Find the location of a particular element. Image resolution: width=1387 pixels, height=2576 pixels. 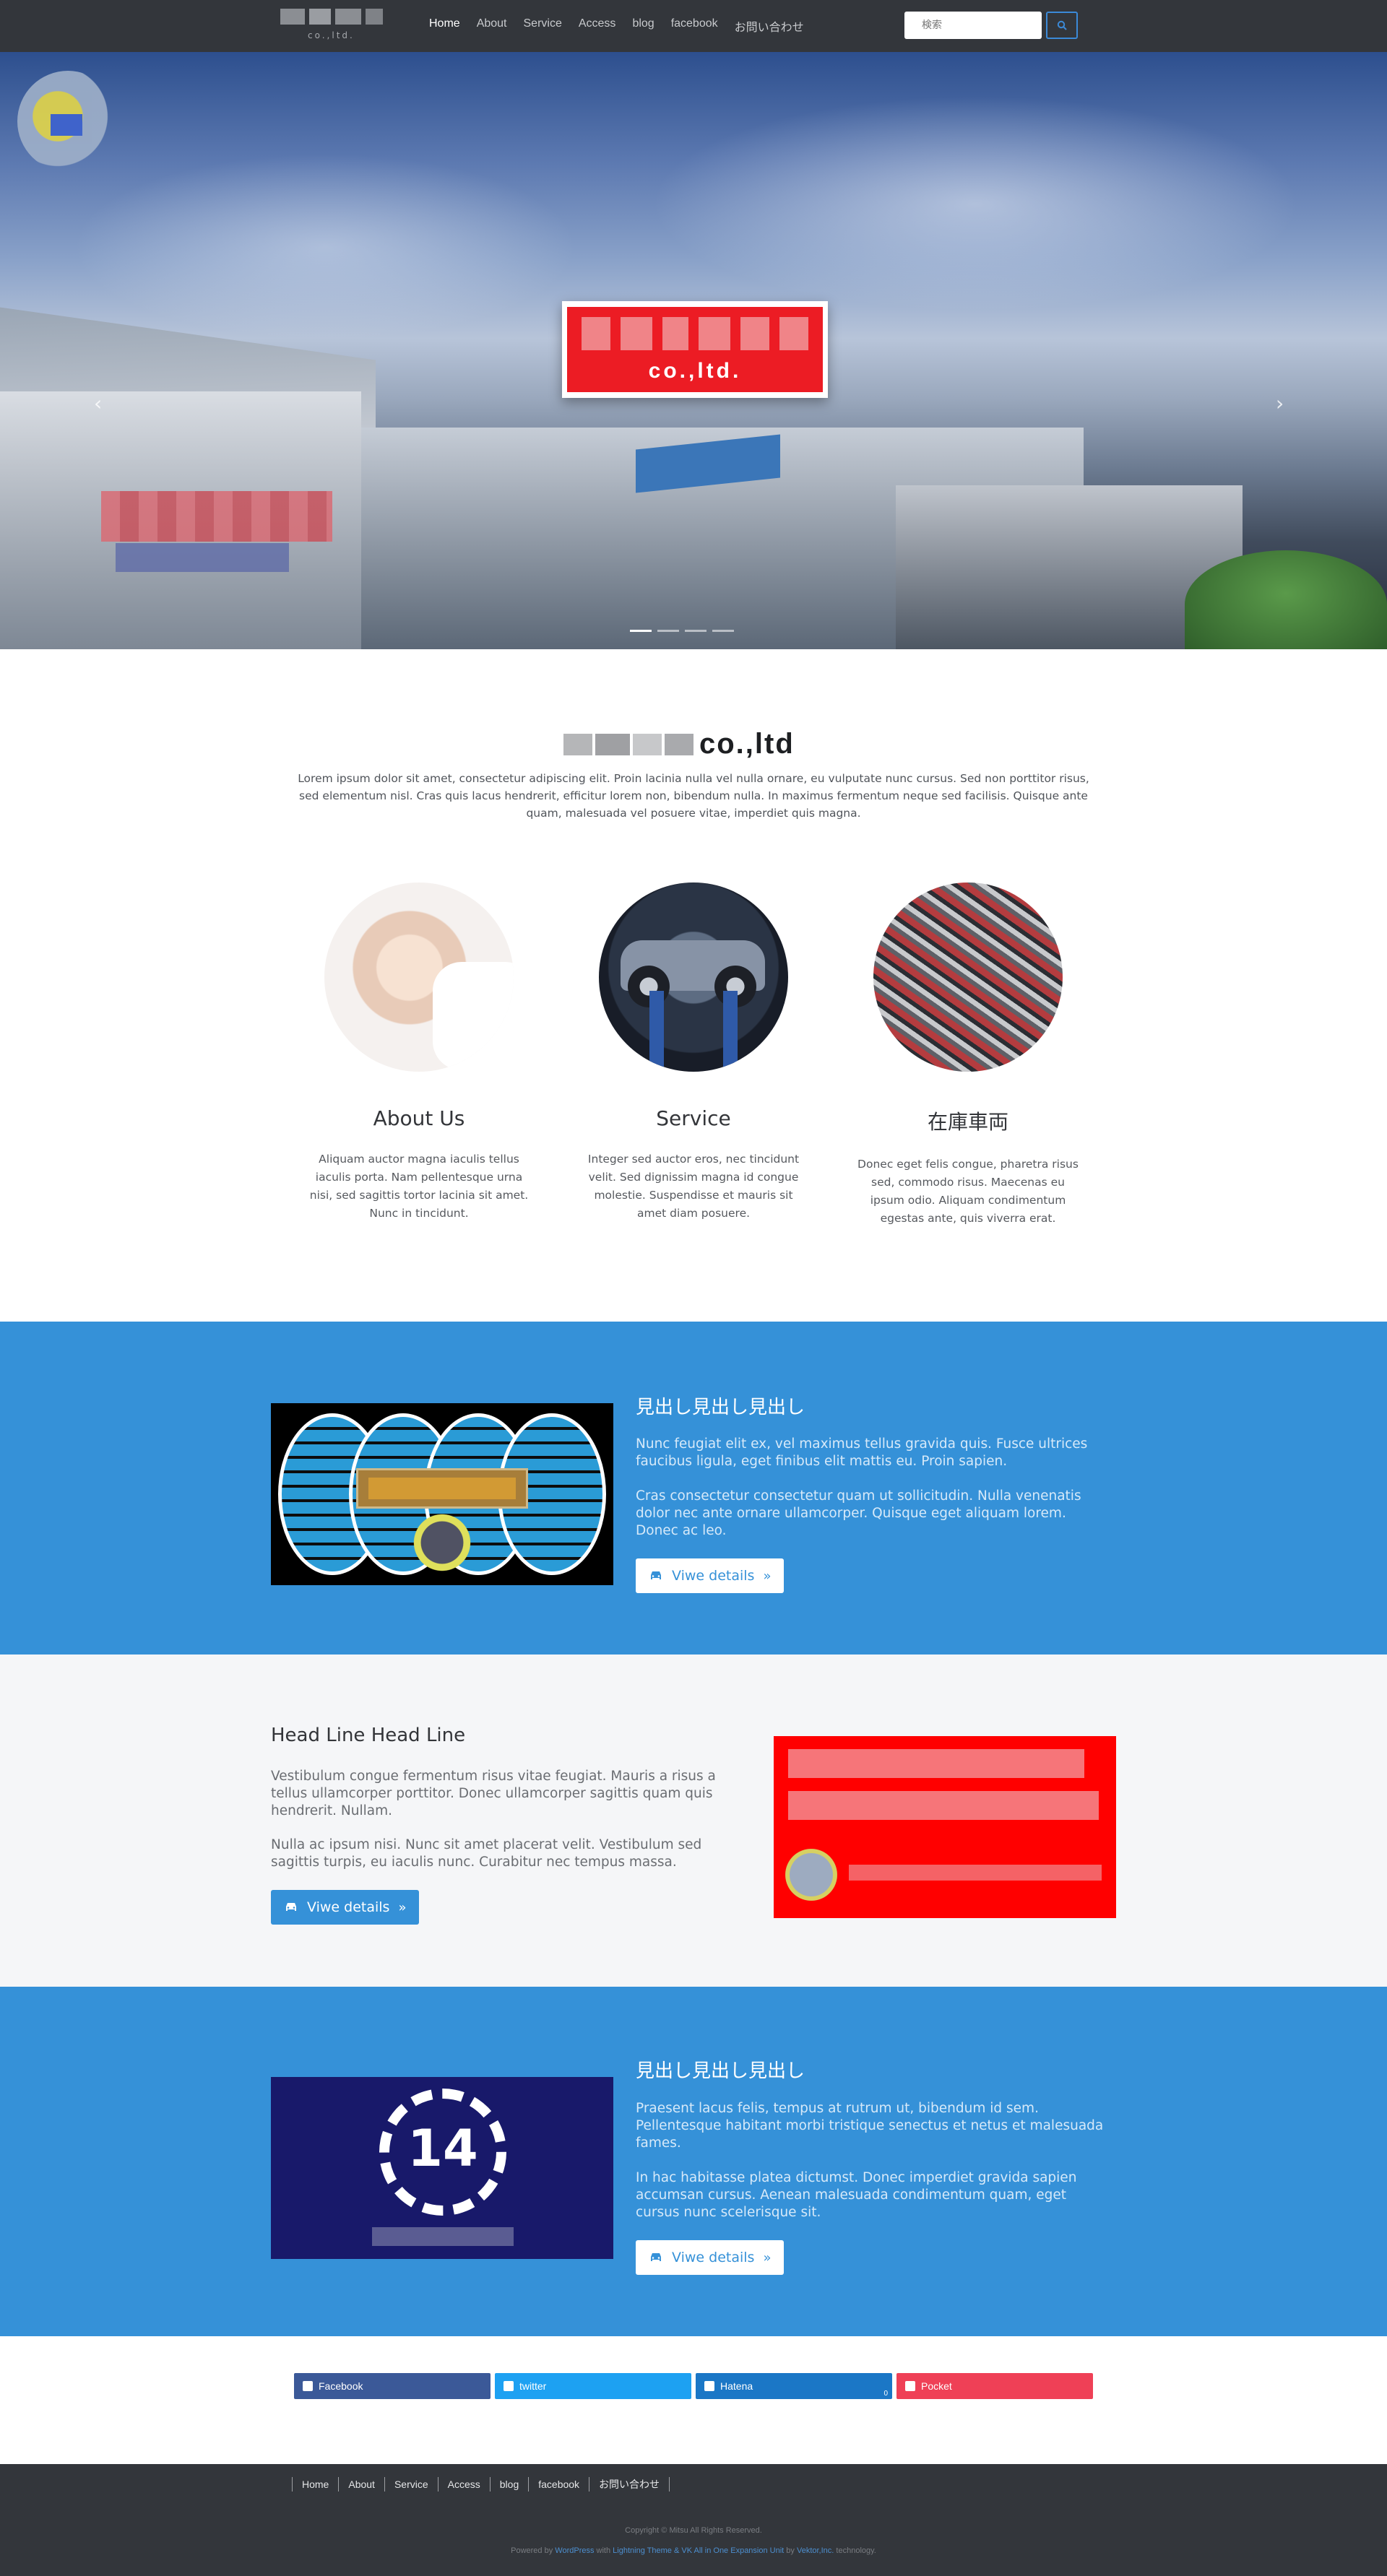

hero-tree is located at coordinates (1286, 599).